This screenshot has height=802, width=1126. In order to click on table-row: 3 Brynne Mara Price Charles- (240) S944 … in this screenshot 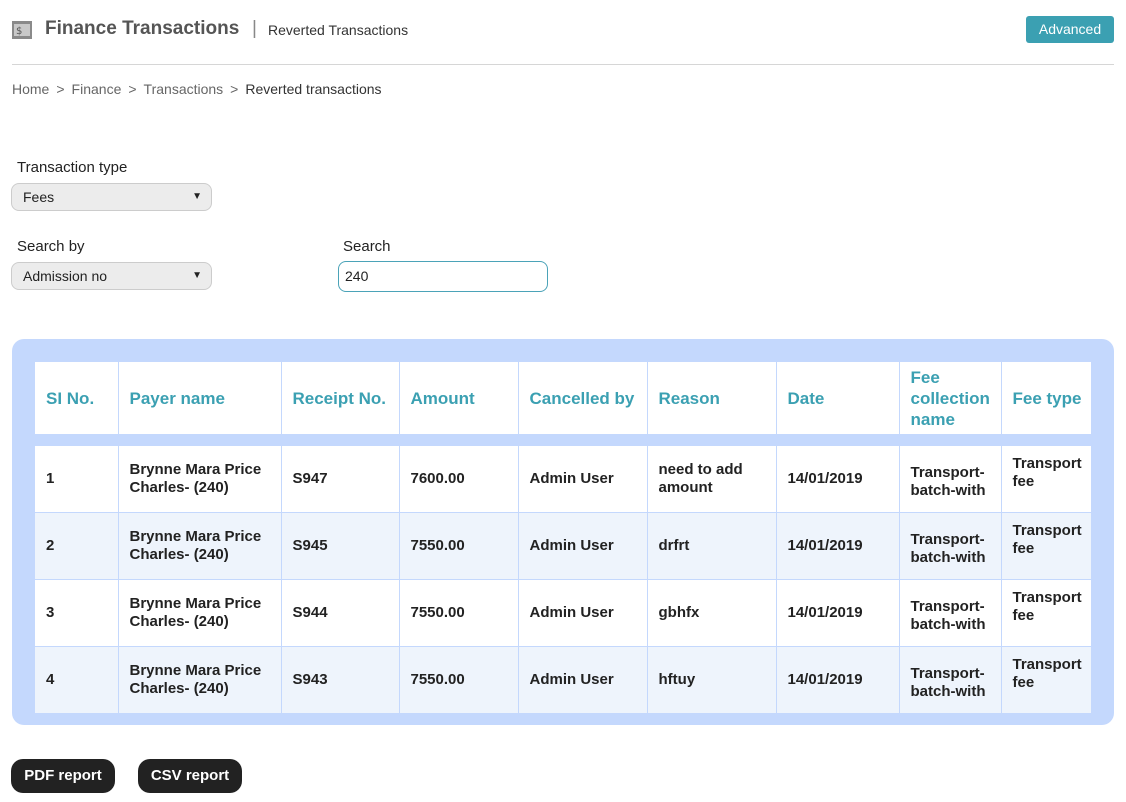, I will do `click(563, 613)`.